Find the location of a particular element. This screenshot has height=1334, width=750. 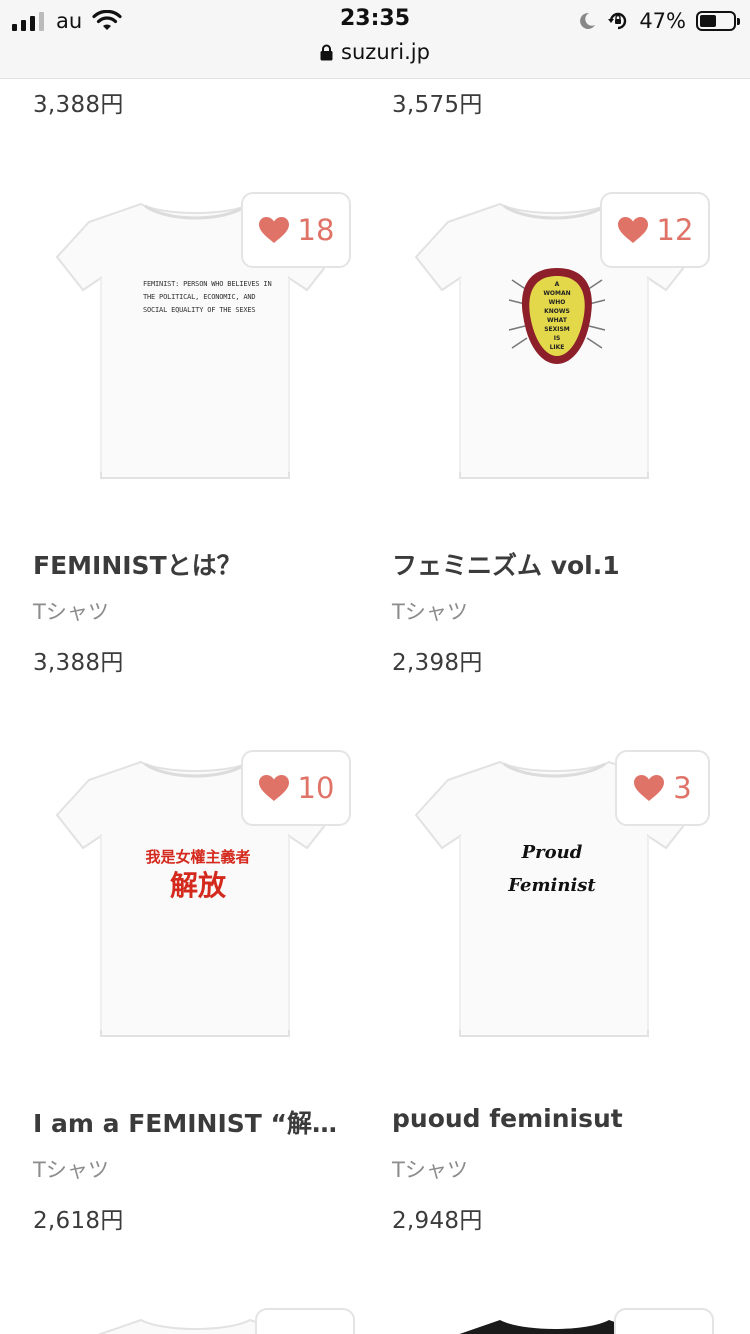

shirt-print-text: A WOMAN WHO KNOWS WHAT SEXISM IS LIKE is located at coordinates (557, 316).